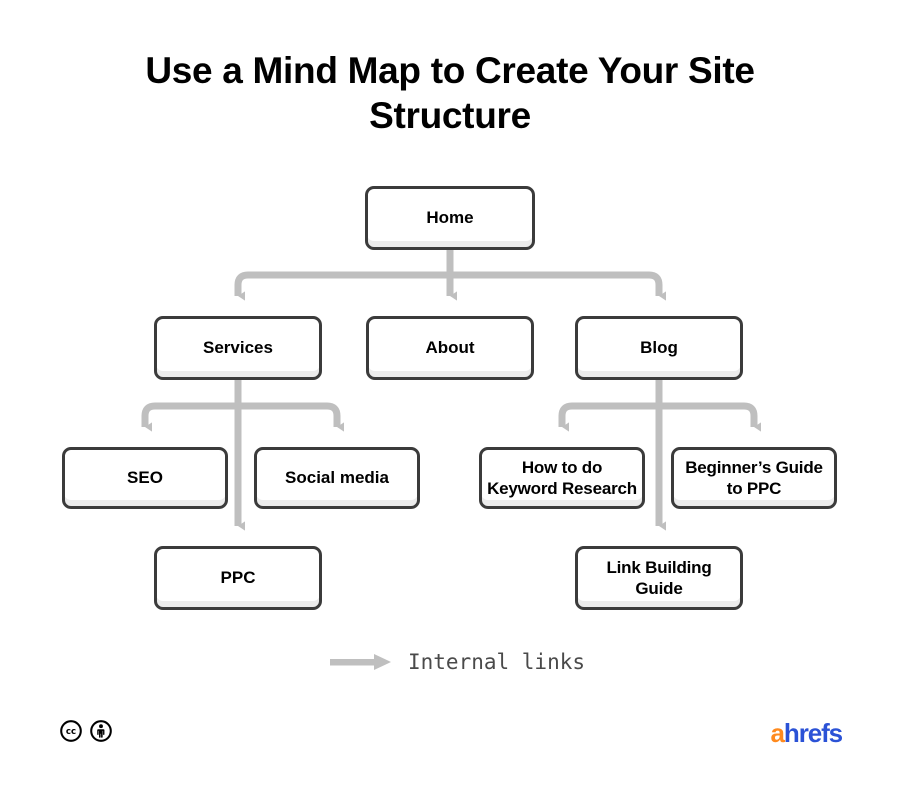 The height and width of the screenshot is (802, 900). I want to click on node-label: Social media, so click(337, 477).